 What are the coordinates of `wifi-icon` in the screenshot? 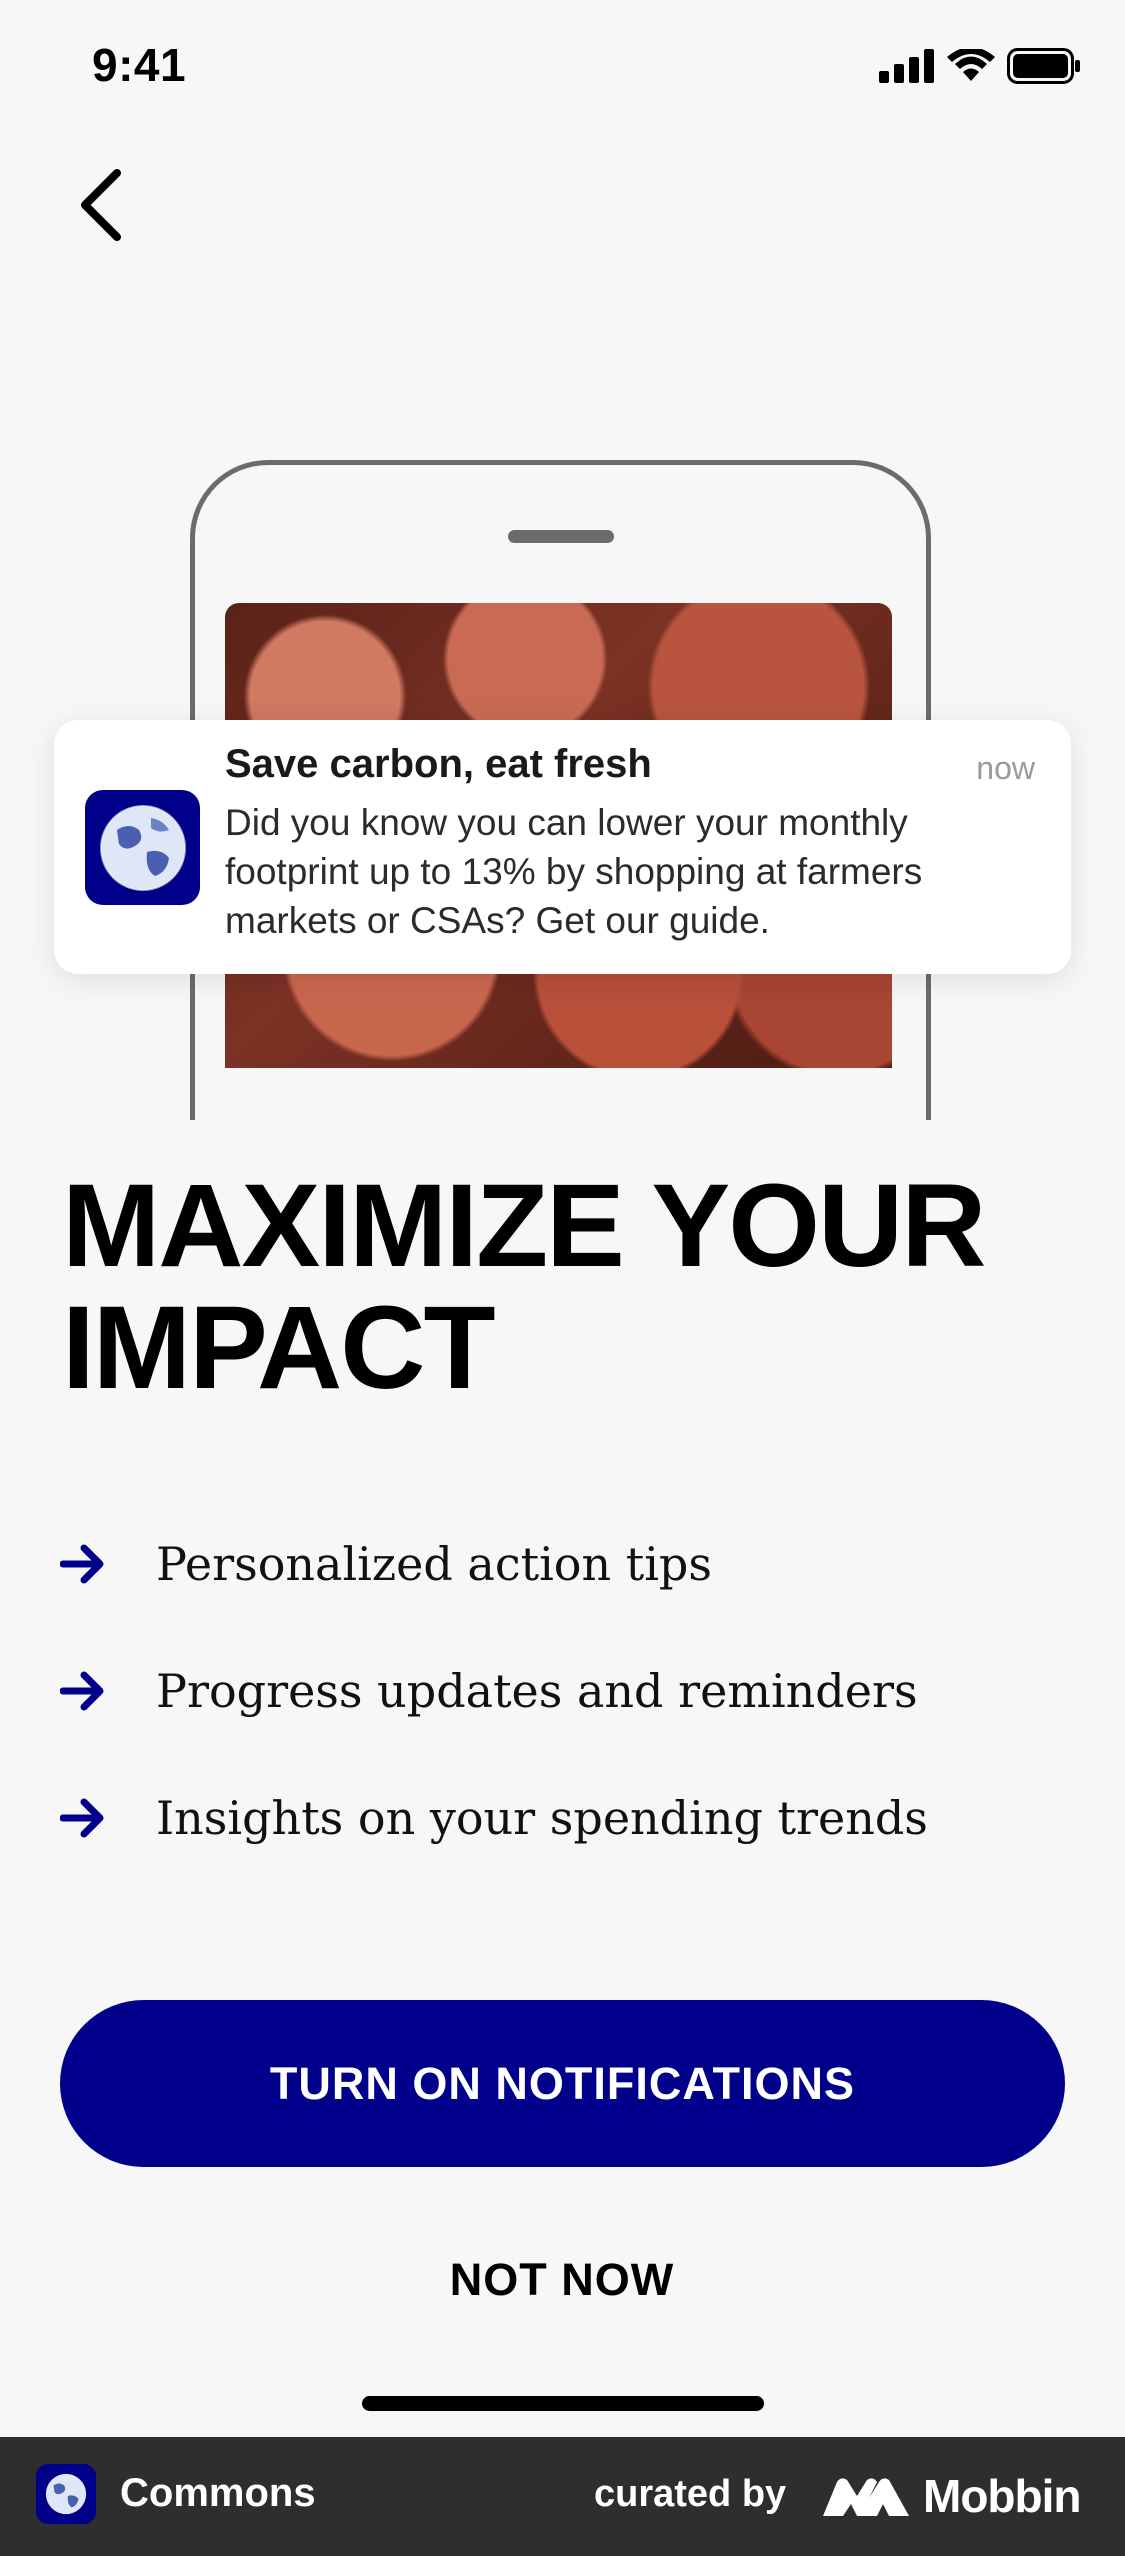 It's located at (971, 65).